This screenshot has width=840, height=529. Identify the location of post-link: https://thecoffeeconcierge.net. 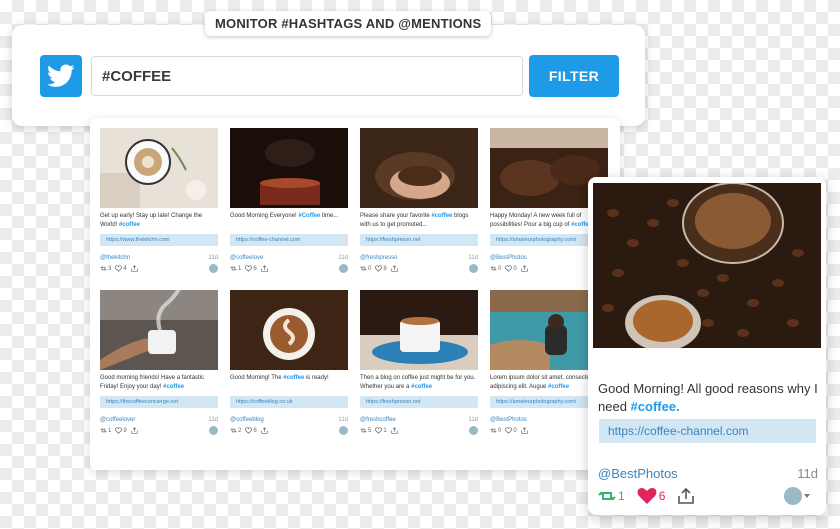
(159, 402).